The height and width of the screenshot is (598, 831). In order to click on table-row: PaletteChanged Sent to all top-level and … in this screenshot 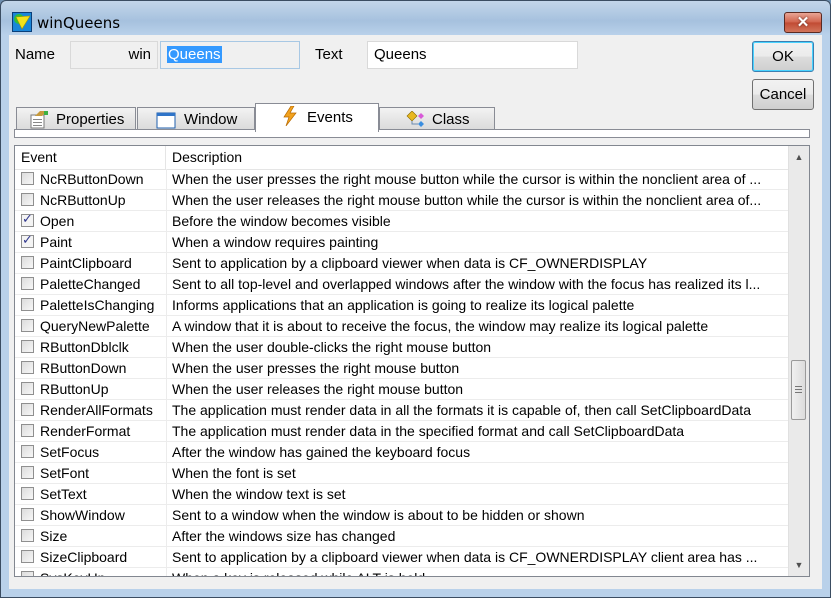, I will do `click(401, 284)`.